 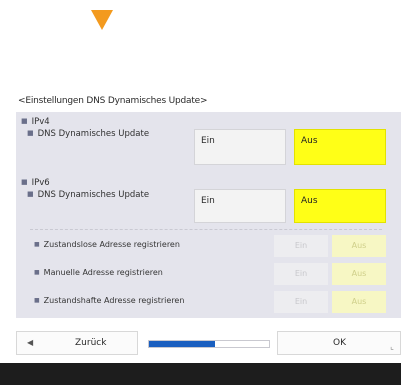 What do you see at coordinates (340, 206) in the screenshot?
I see `ipv6-aus-button: Aus` at bounding box center [340, 206].